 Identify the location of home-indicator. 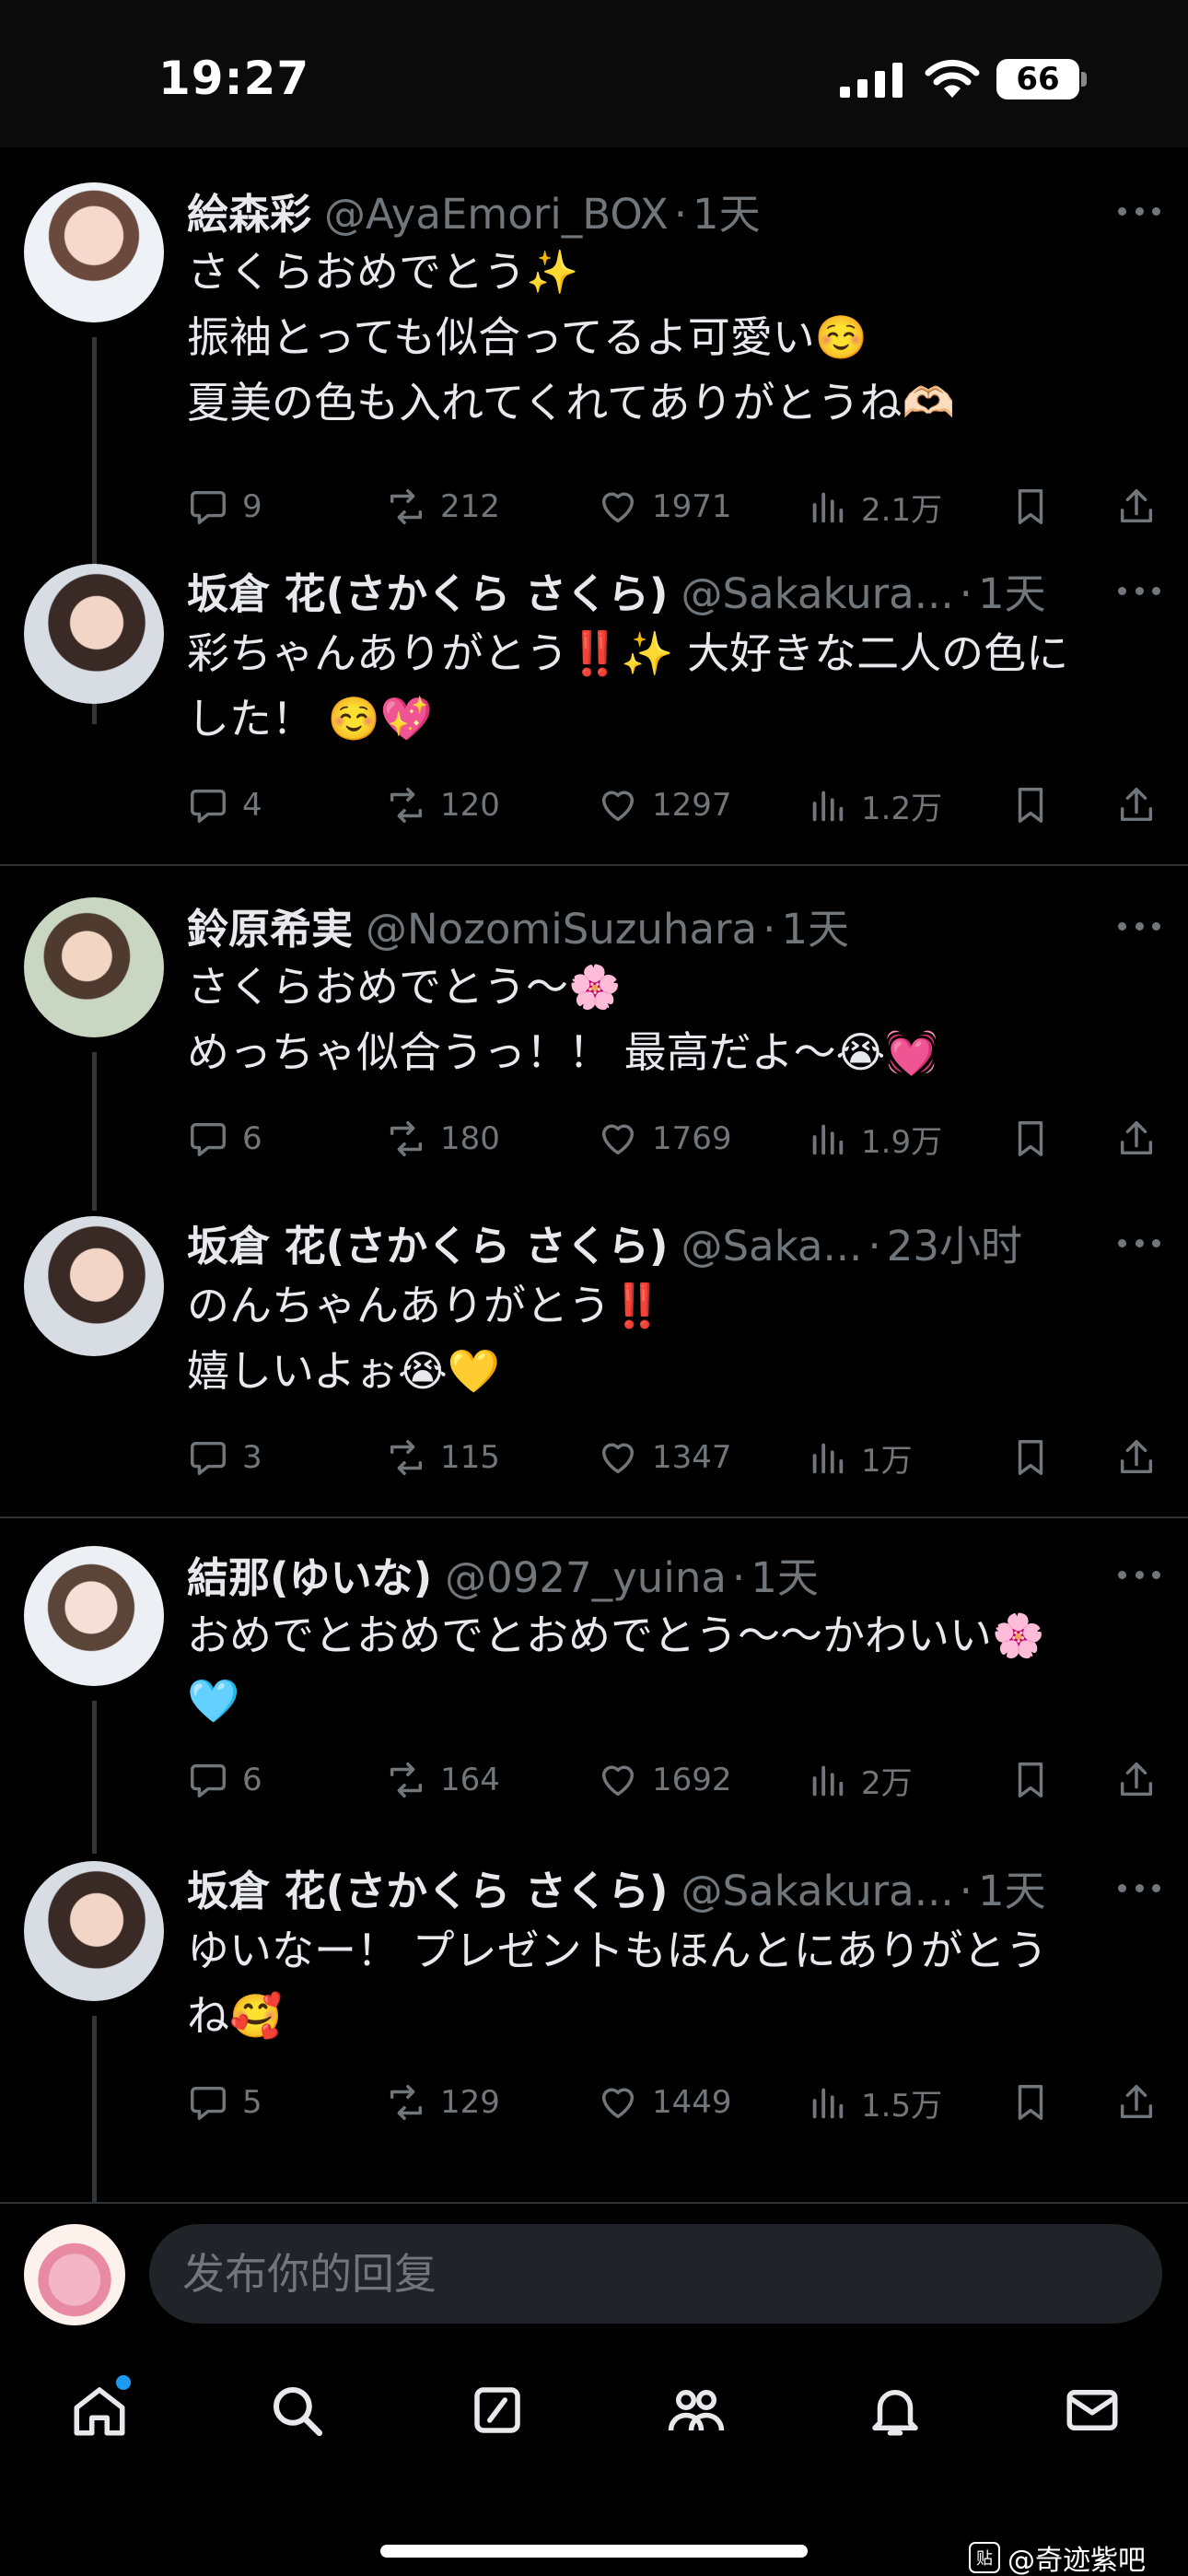
(594, 2551).